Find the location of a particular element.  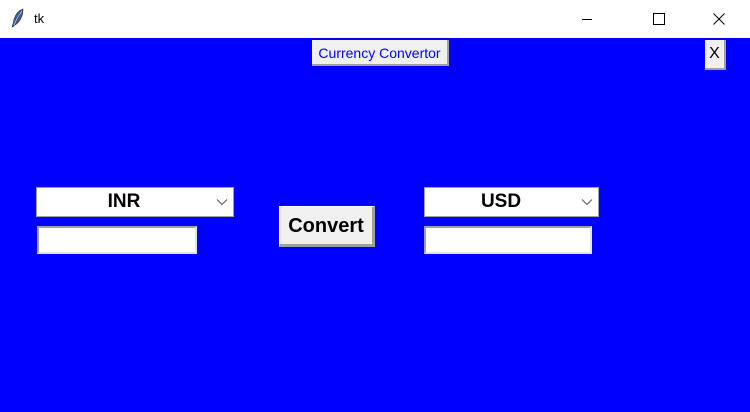

maximize-button is located at coordinates (659, 19).